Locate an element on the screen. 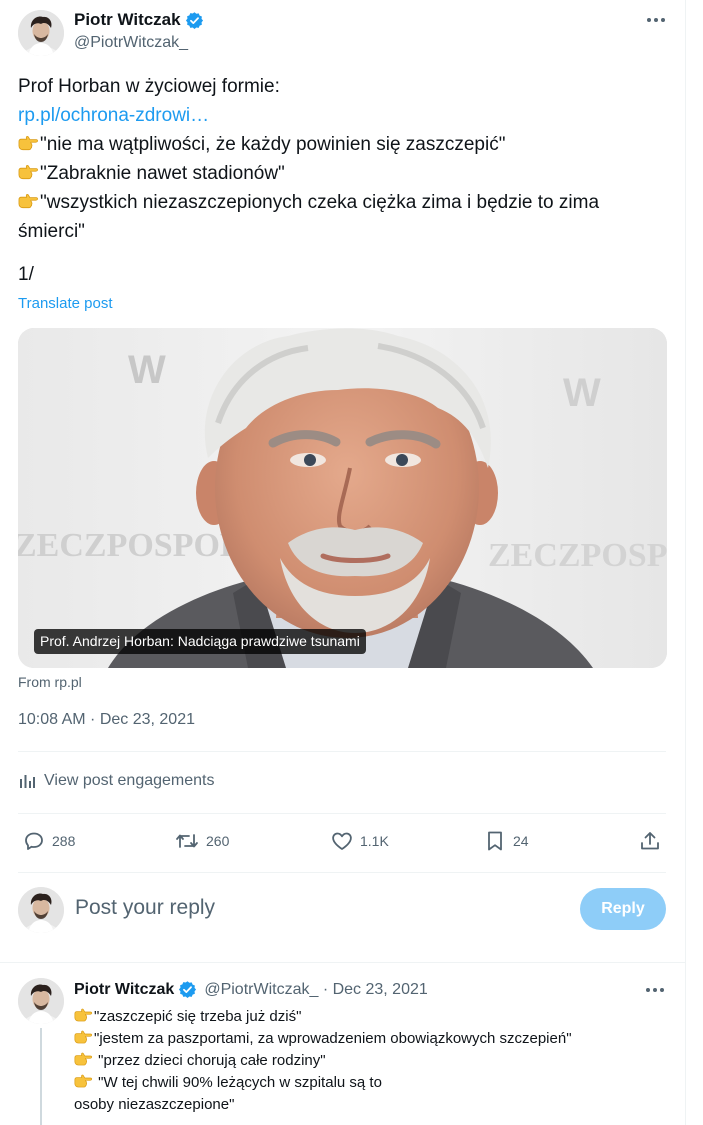 This screenshot has height=1125, width=703. post-header: Piotr Witczak @PiotrWitczak_ is located at coordinates (343, 33).